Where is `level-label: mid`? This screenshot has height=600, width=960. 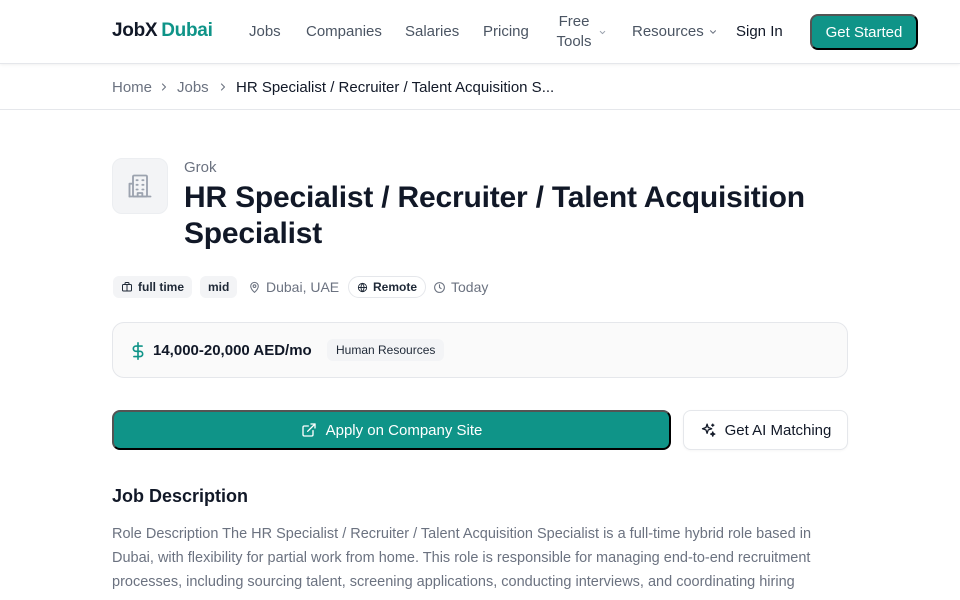 level-label: mid is located at coordinates (219, 287).